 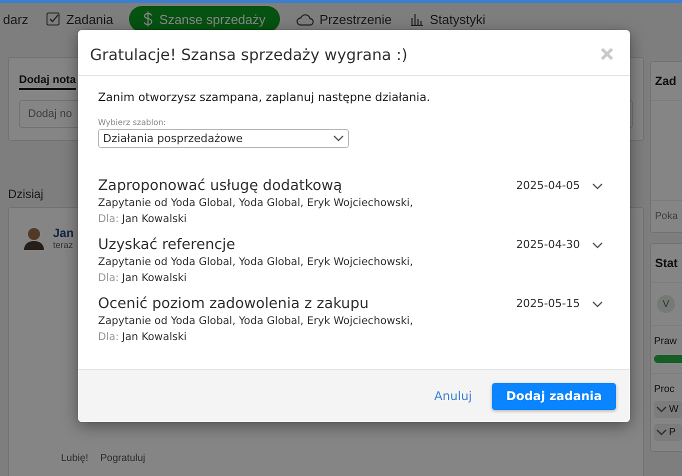 What do you see at coordinates (123, 458) in the screenshot?
I see `post-action-link: Pogratuluj` at bounding box center [123, 458].